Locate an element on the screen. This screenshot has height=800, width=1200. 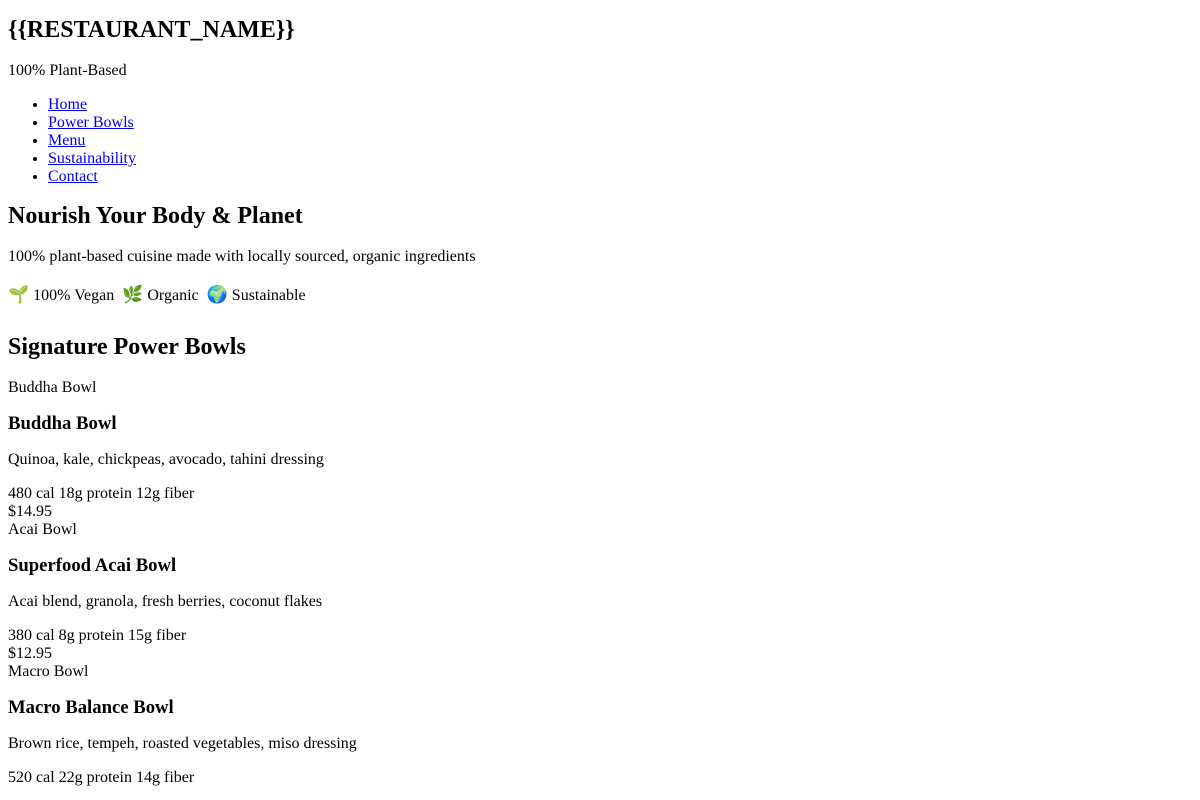
restaurant-name: {{RESTAURANT_NAME}} is located at coordinates (151, 30).